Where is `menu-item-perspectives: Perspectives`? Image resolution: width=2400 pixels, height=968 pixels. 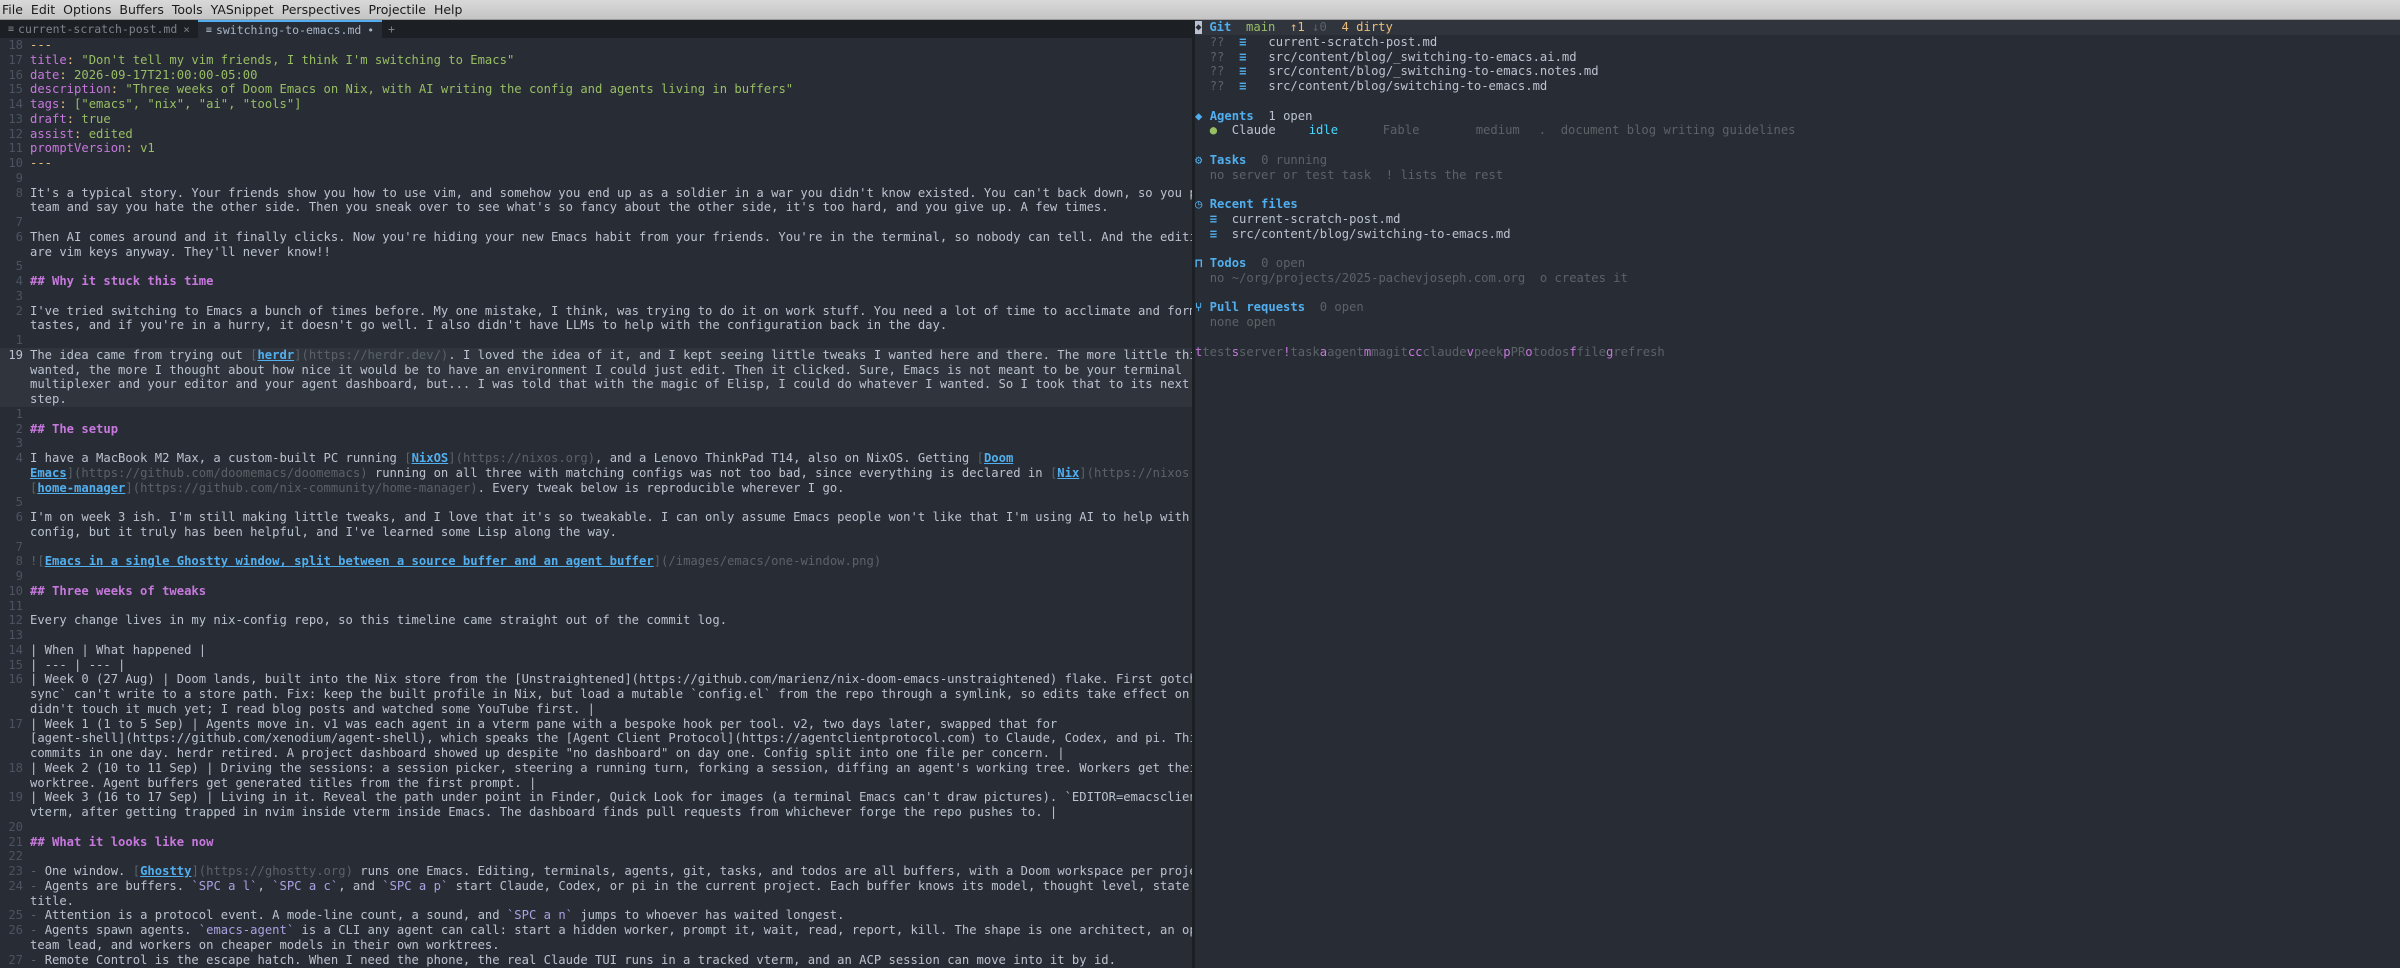 menu-item-perspectives: Perspectives is located at coordinates (321, 9).